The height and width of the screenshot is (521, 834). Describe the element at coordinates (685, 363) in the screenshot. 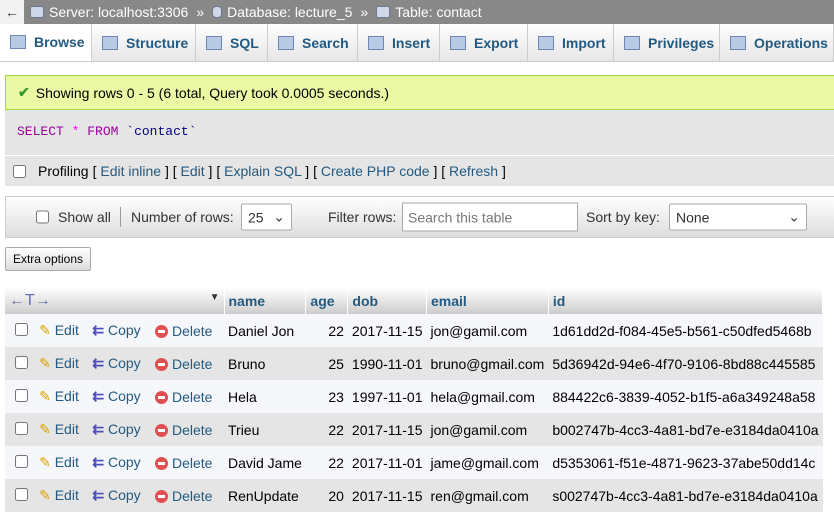

I see `cell-id: 5d36942d-94e6-4f70-9106-8bd88c445585` at that location.